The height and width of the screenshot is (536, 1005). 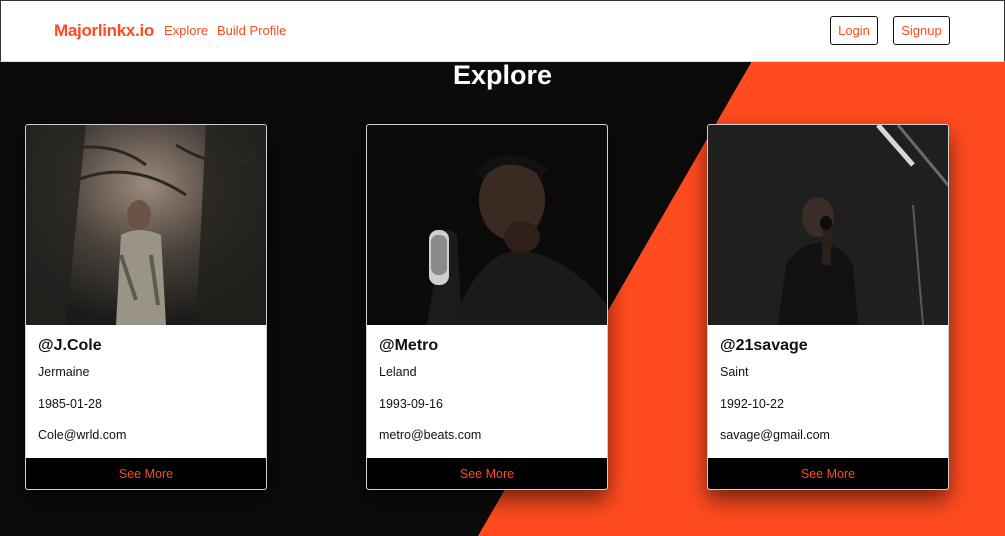 I want to click on card-date: 1993-09-16, so click(x=411, y=404).